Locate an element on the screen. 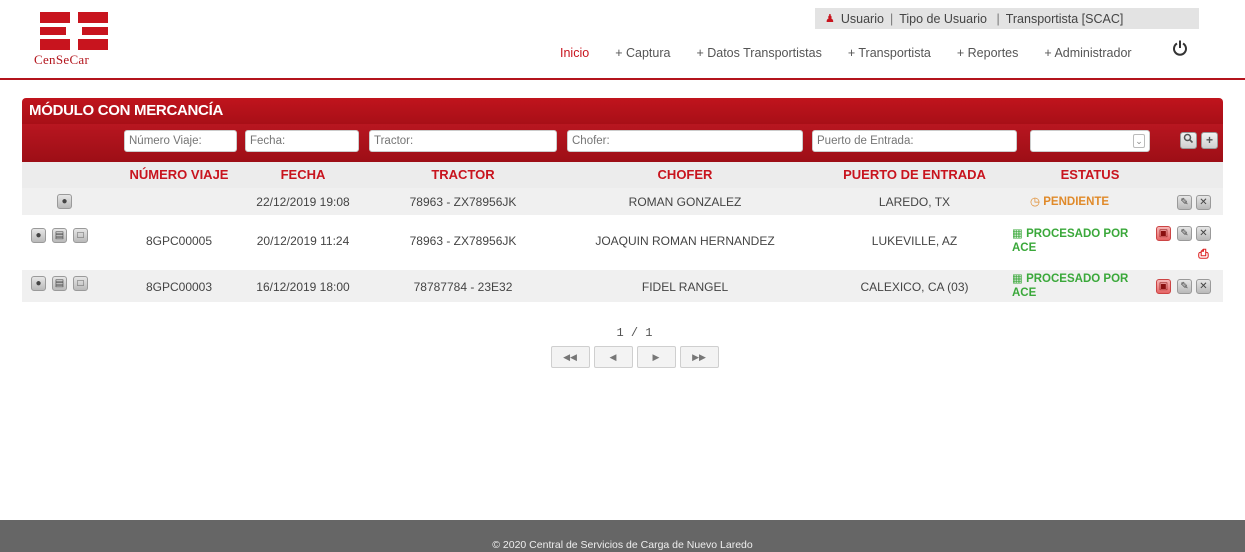 The image size is (1245, 552). nav-datos-transportistas: + Datos Transportistas is located at coordinates (758, 53).